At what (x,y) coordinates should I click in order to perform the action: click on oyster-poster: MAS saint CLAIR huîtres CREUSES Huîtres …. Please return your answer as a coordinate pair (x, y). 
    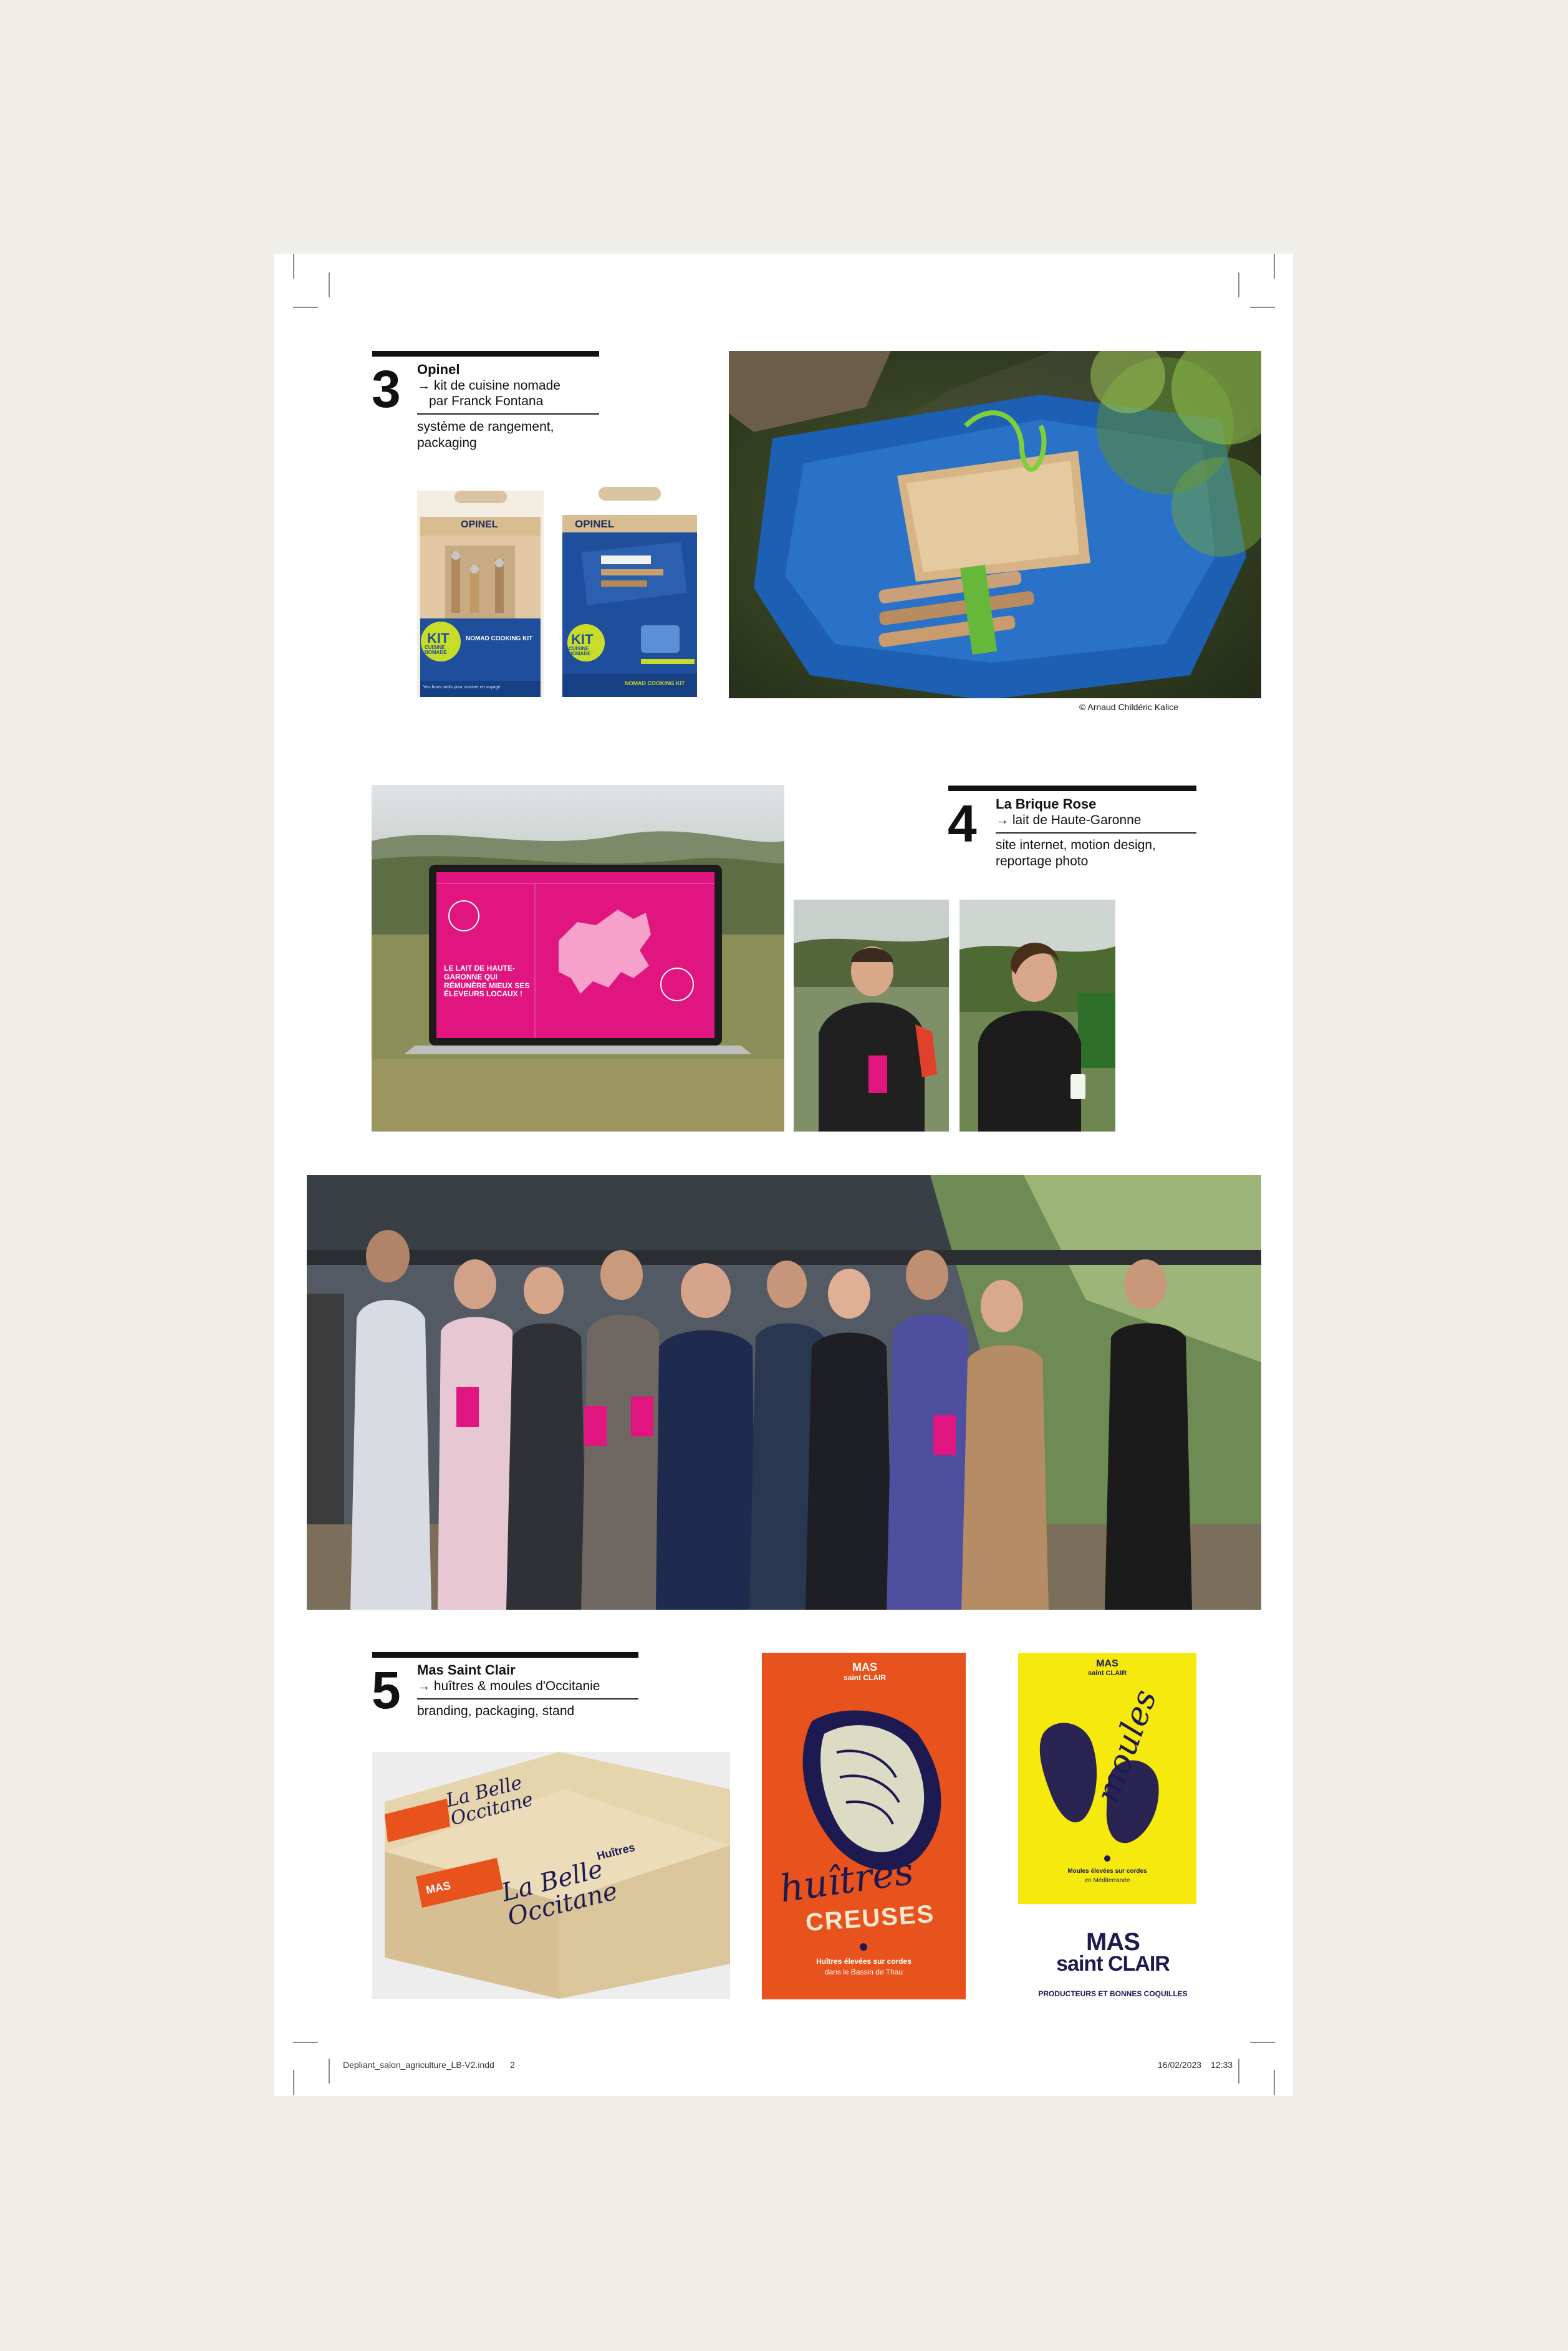
    Looking at the image, I should click on (864, 1826).